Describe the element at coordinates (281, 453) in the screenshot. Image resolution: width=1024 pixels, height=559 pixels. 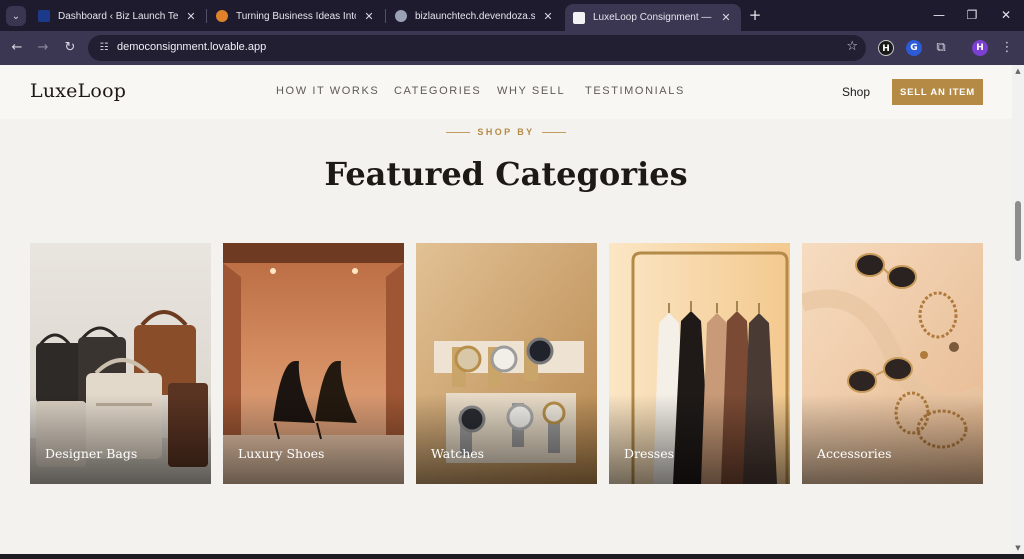
I see `category-label: Luxury Shoes` at that location.